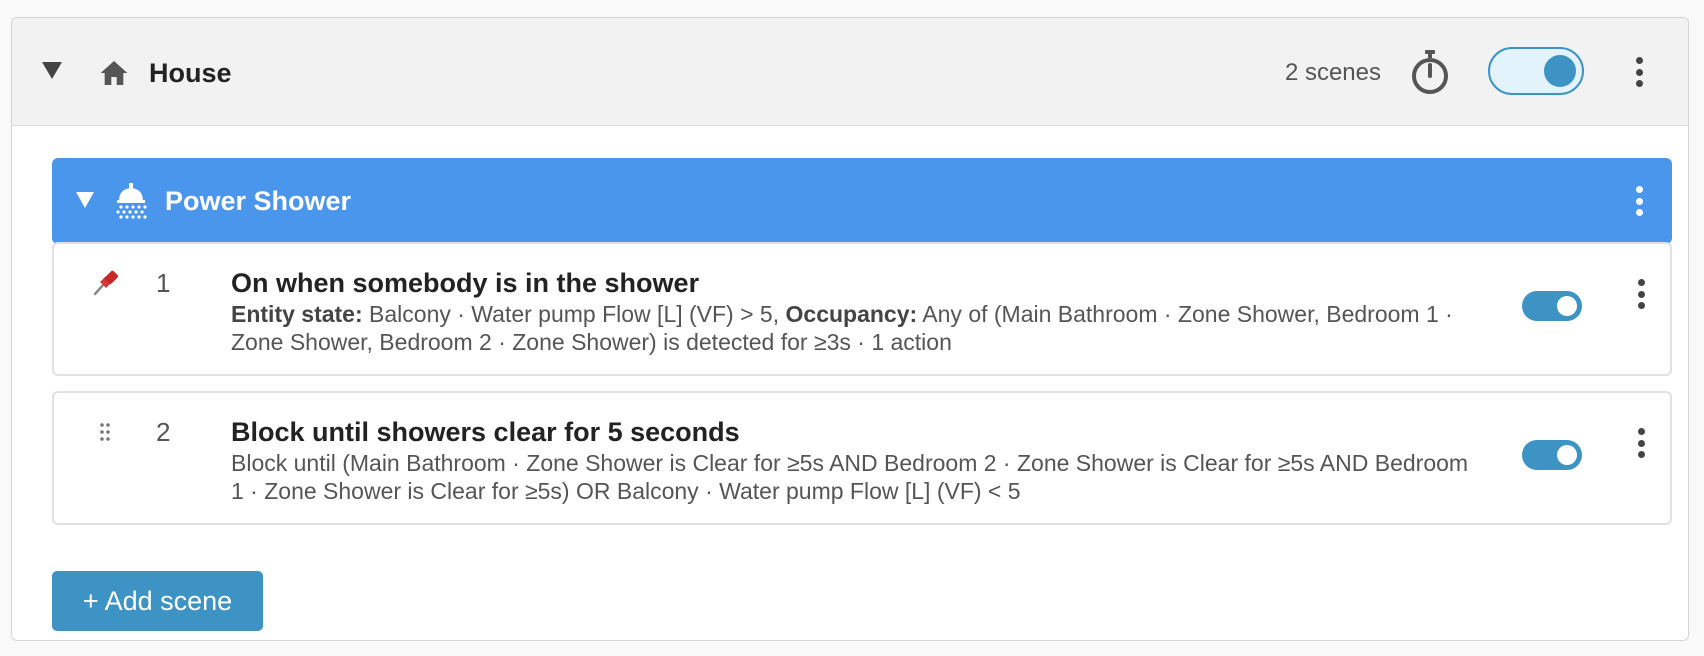  I want to click on pin-icon, so click(105, 283).